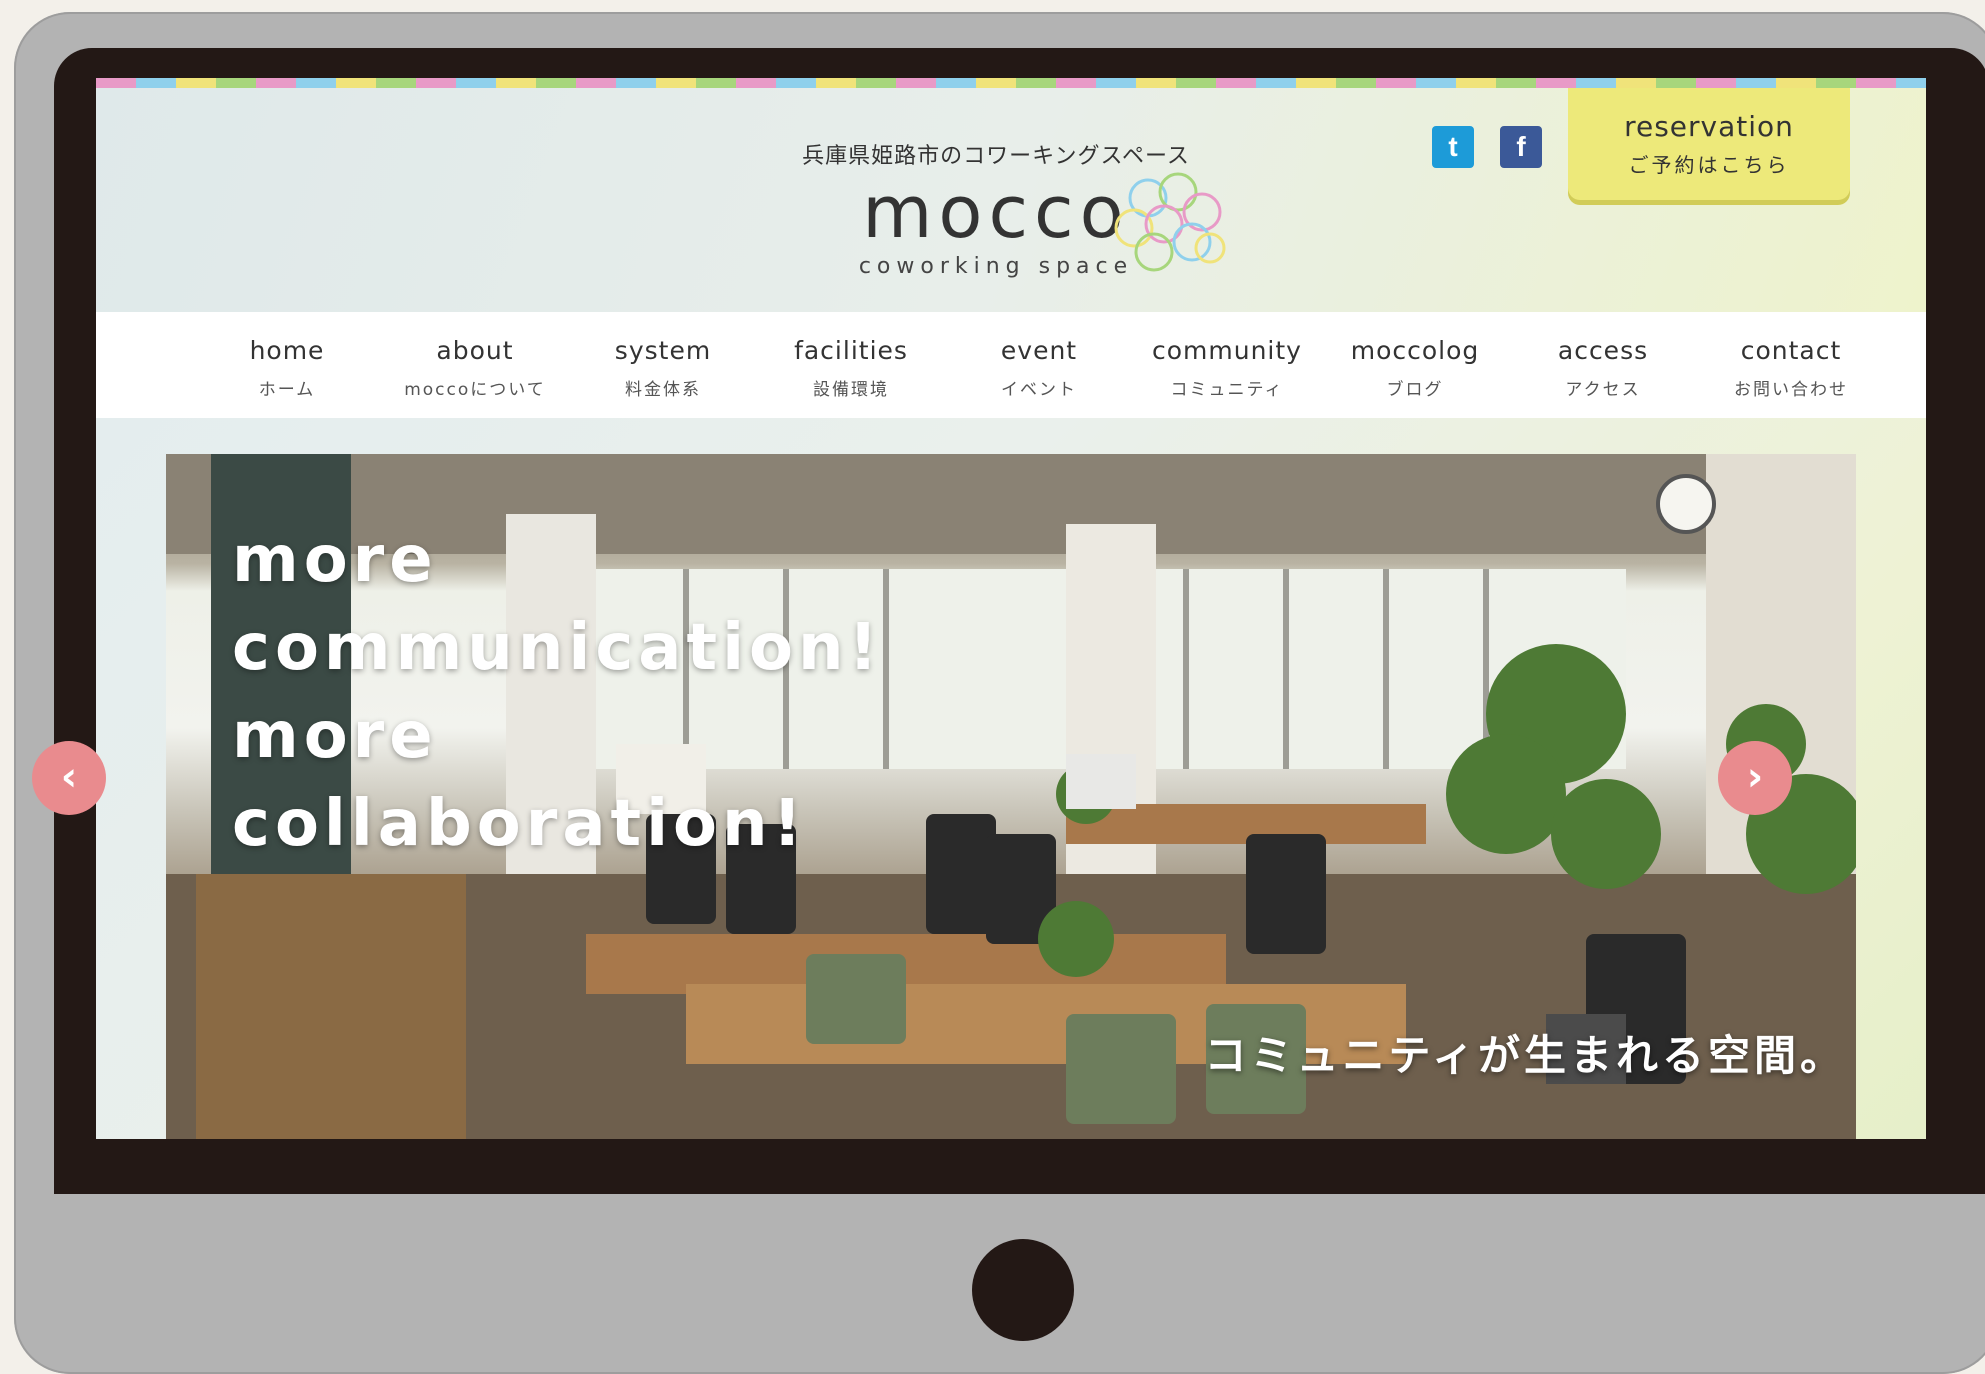 This screenshot has width=1985, height=1374. I want to click on nav-item-home: home ホーム, so click(287, 365).